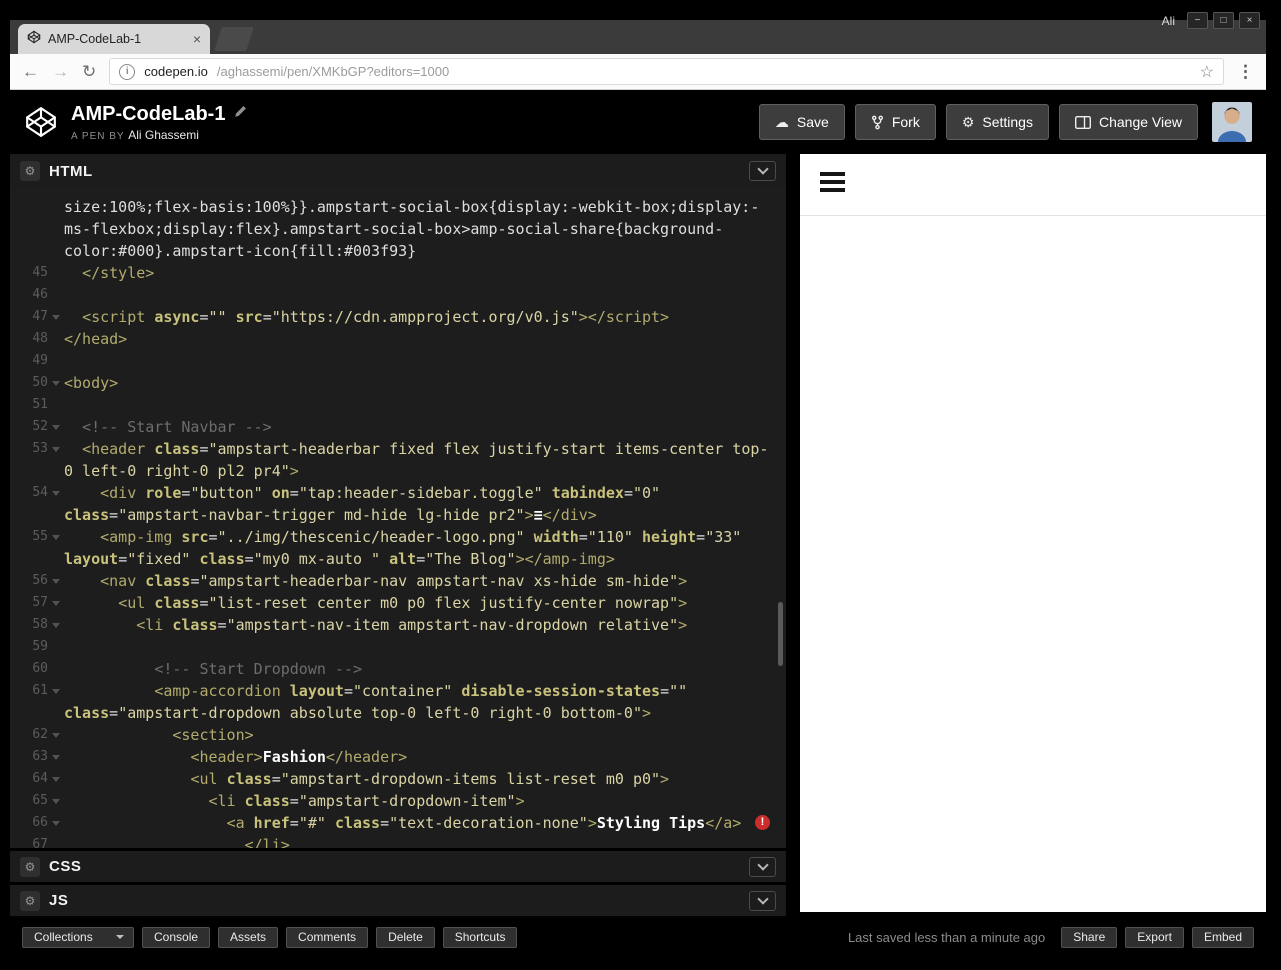  Describe the element at coordinates (29, 471) in the screenshot. I see `line-number` at that location.